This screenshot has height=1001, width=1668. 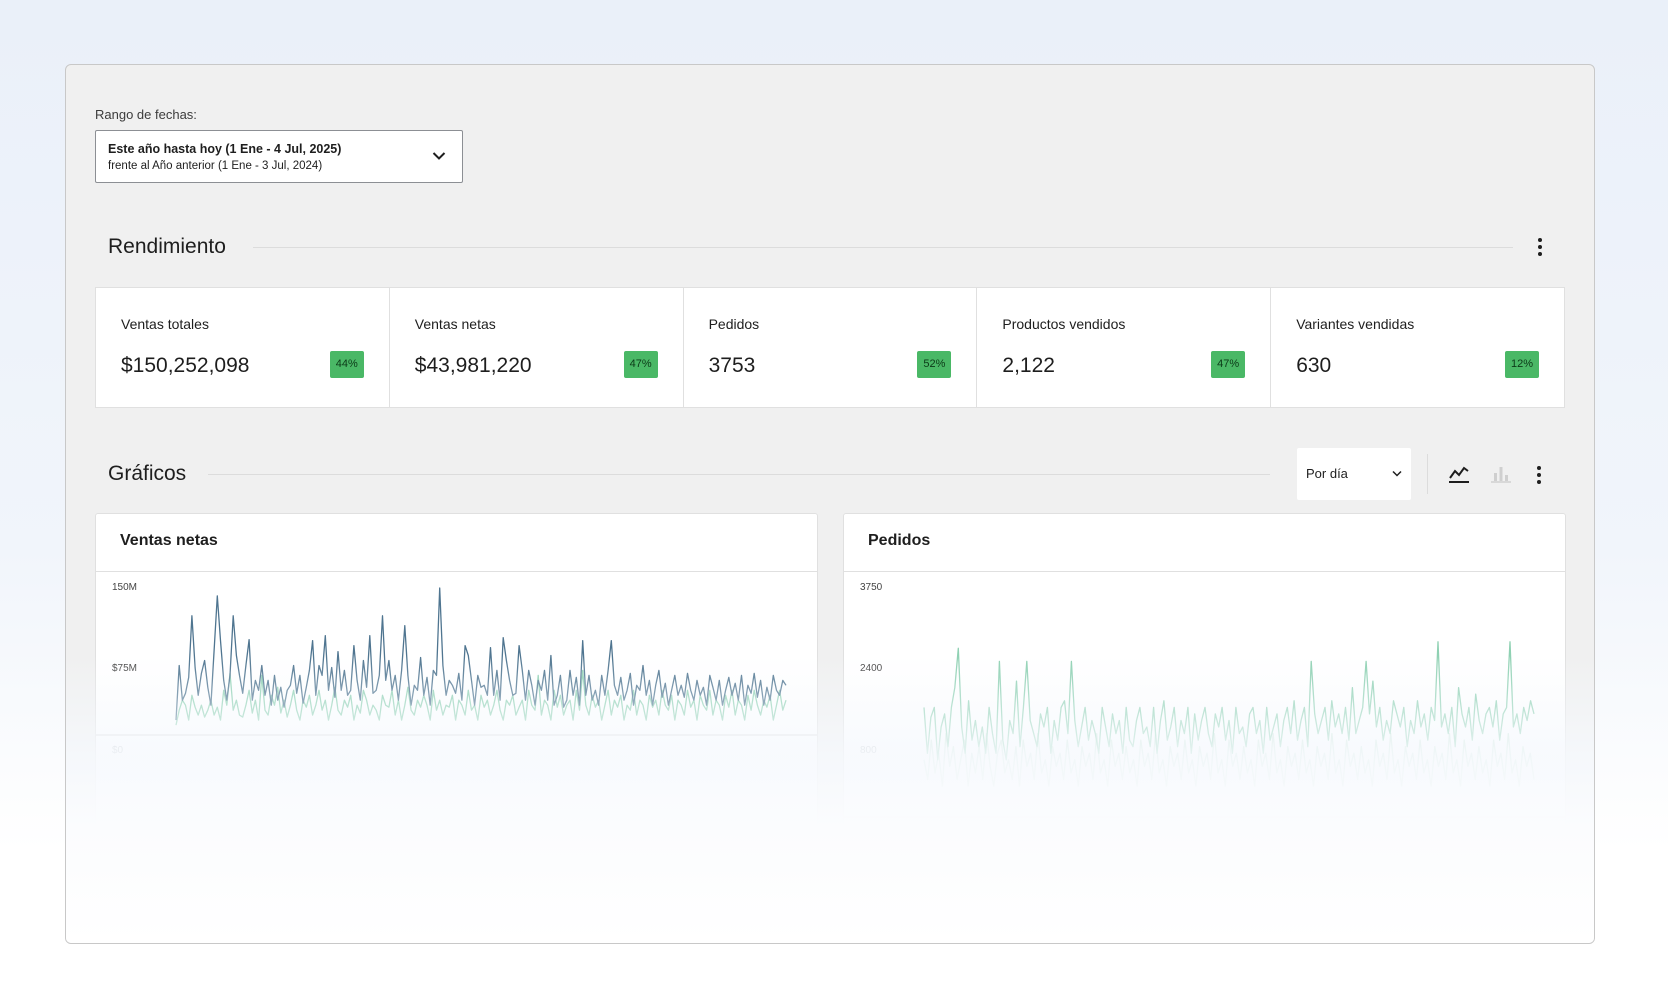 What do you see at coordinates (455, 324) in the screenshot?
I see `kpi-label: Ventas netas` at bounding box center [455, 324].